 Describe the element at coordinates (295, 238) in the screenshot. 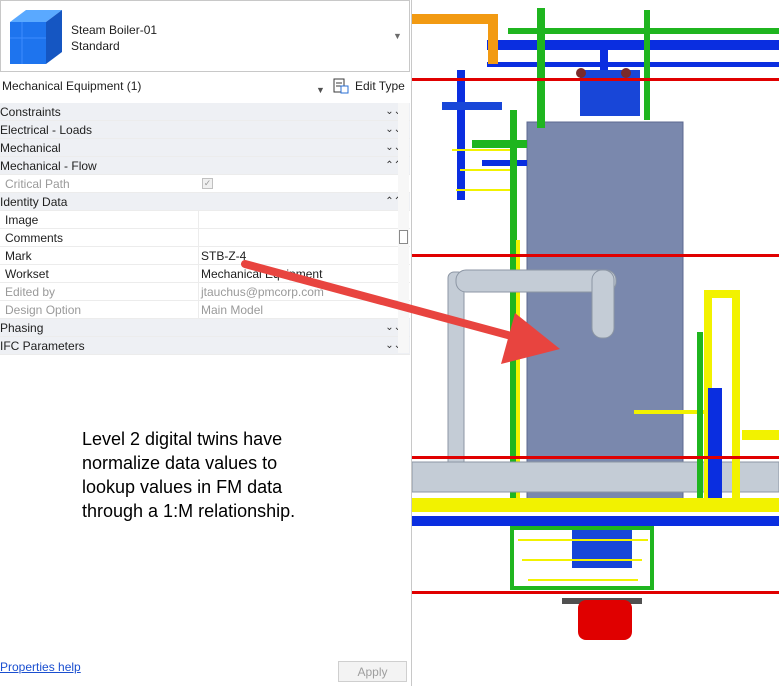

I see `comments-value-field` at that location.